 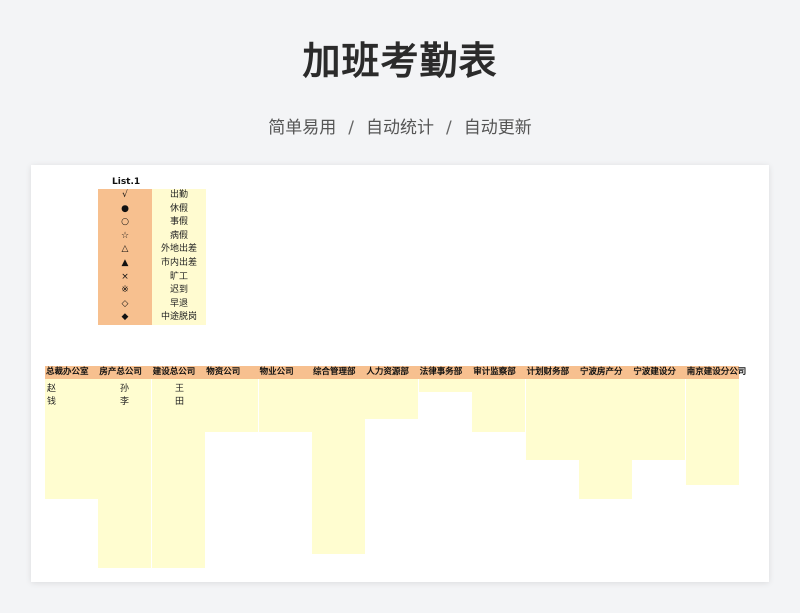 I want to click on legend-label: 病假, so click(x=179, y=236).